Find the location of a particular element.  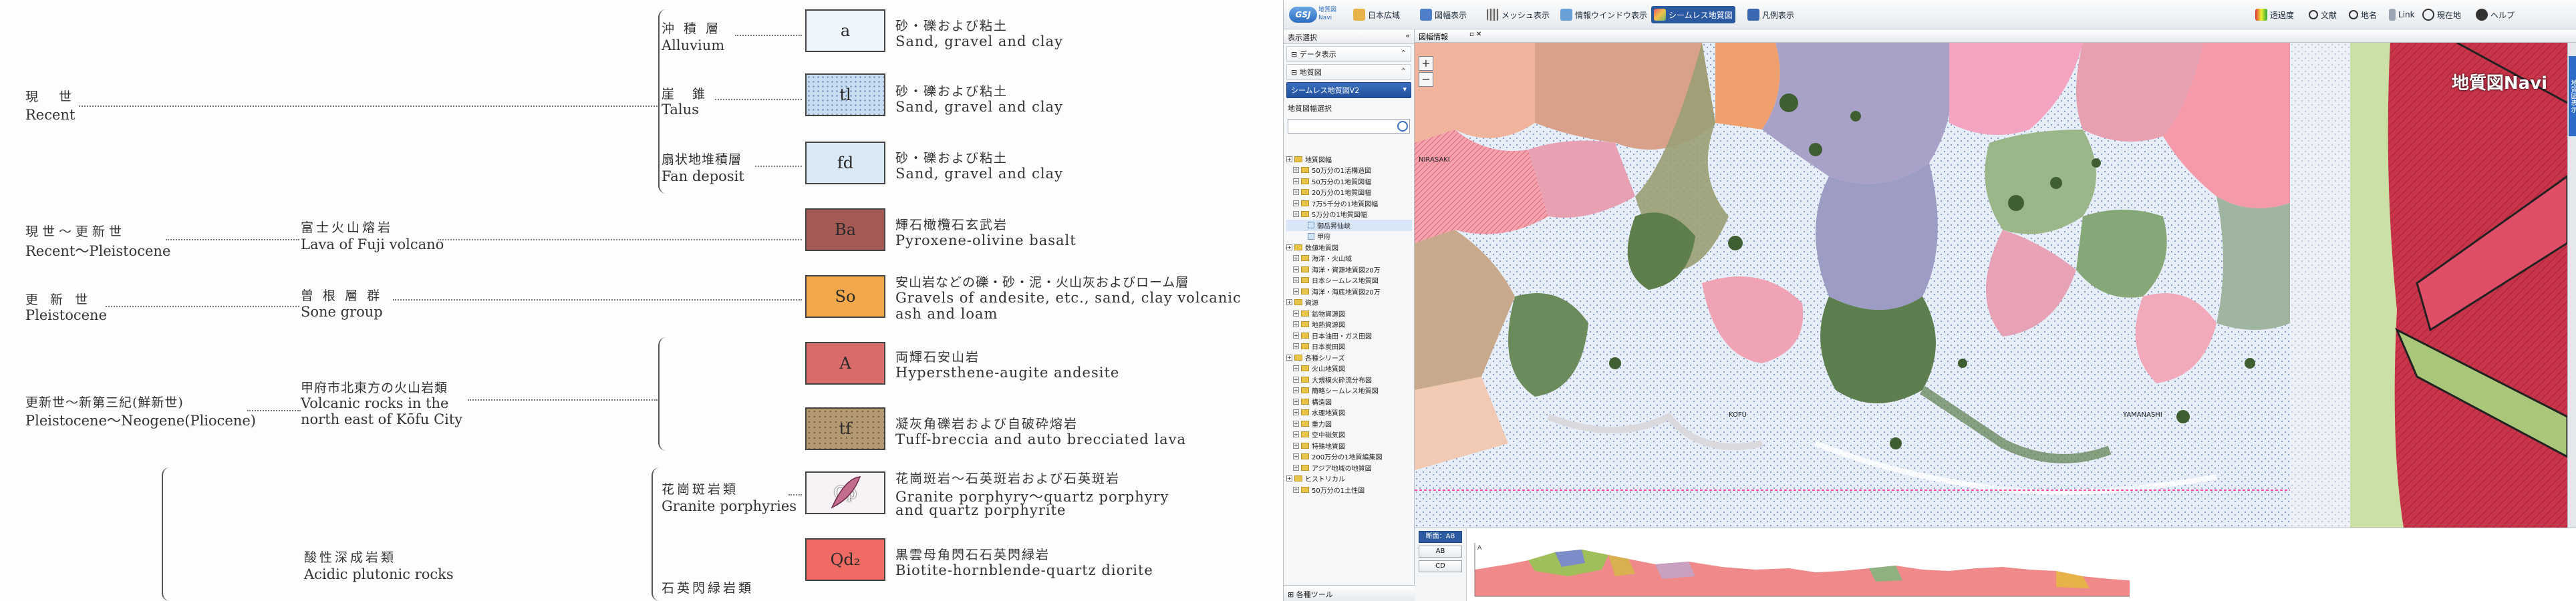

layer-select: シームレス地質図V2 ▾ is located at coordinates (1348, 90).